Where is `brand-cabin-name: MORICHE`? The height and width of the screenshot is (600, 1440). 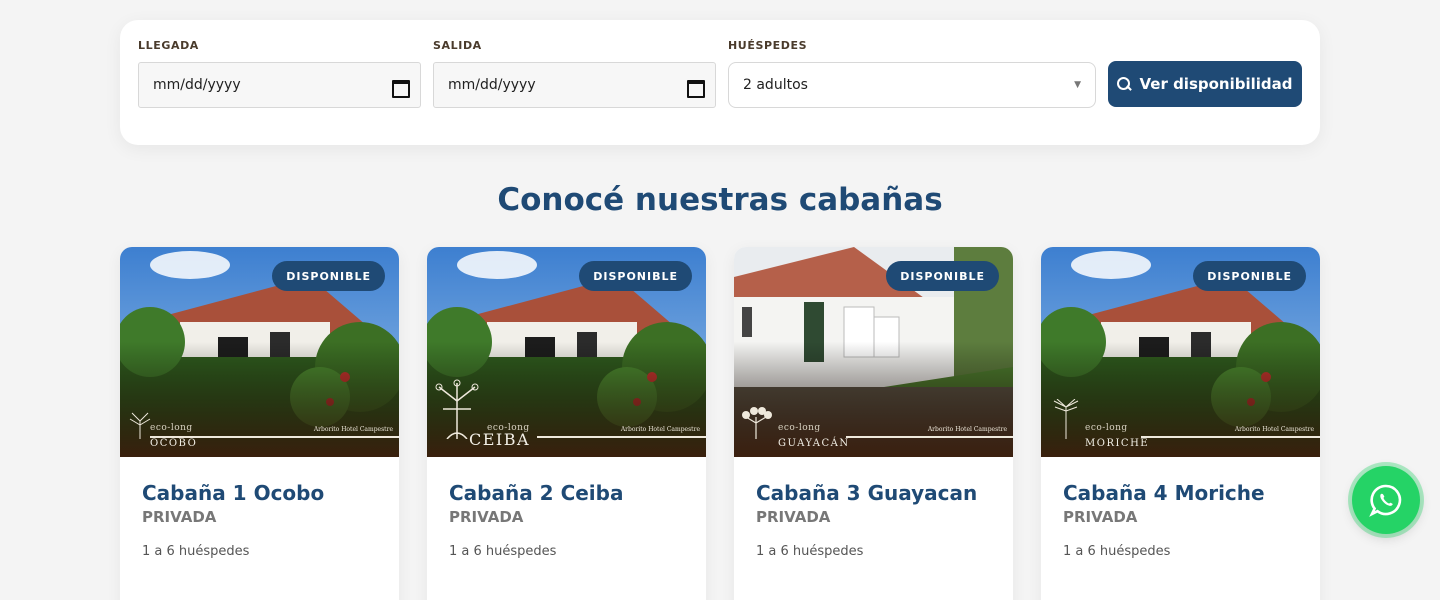
brand-cabin-name: MORICHE is located at coordinates (1117, 443).